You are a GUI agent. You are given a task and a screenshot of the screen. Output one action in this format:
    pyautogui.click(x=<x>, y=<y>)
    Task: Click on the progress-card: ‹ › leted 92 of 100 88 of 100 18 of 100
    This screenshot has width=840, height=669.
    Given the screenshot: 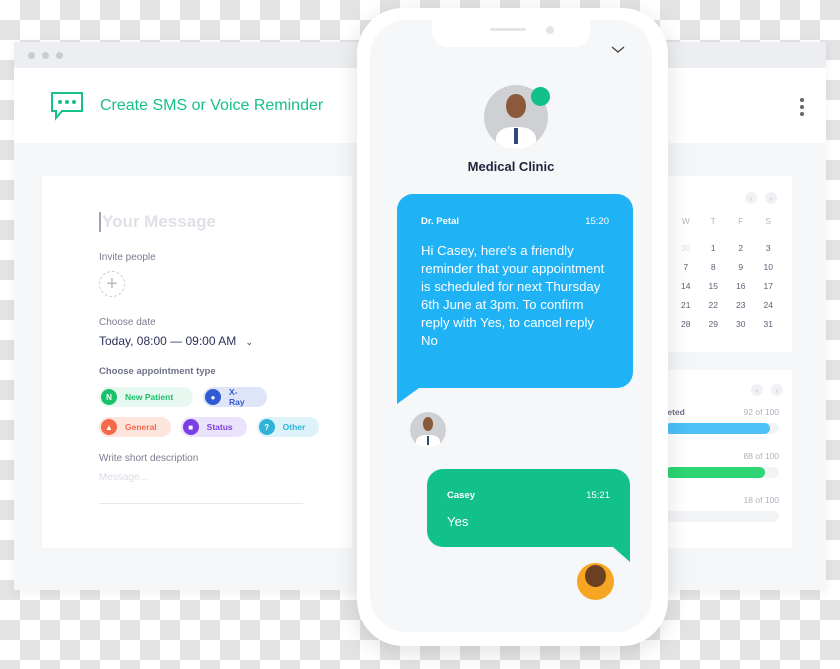 What is the action you would take?
    pyautogui.click(x=723, y=459)
    